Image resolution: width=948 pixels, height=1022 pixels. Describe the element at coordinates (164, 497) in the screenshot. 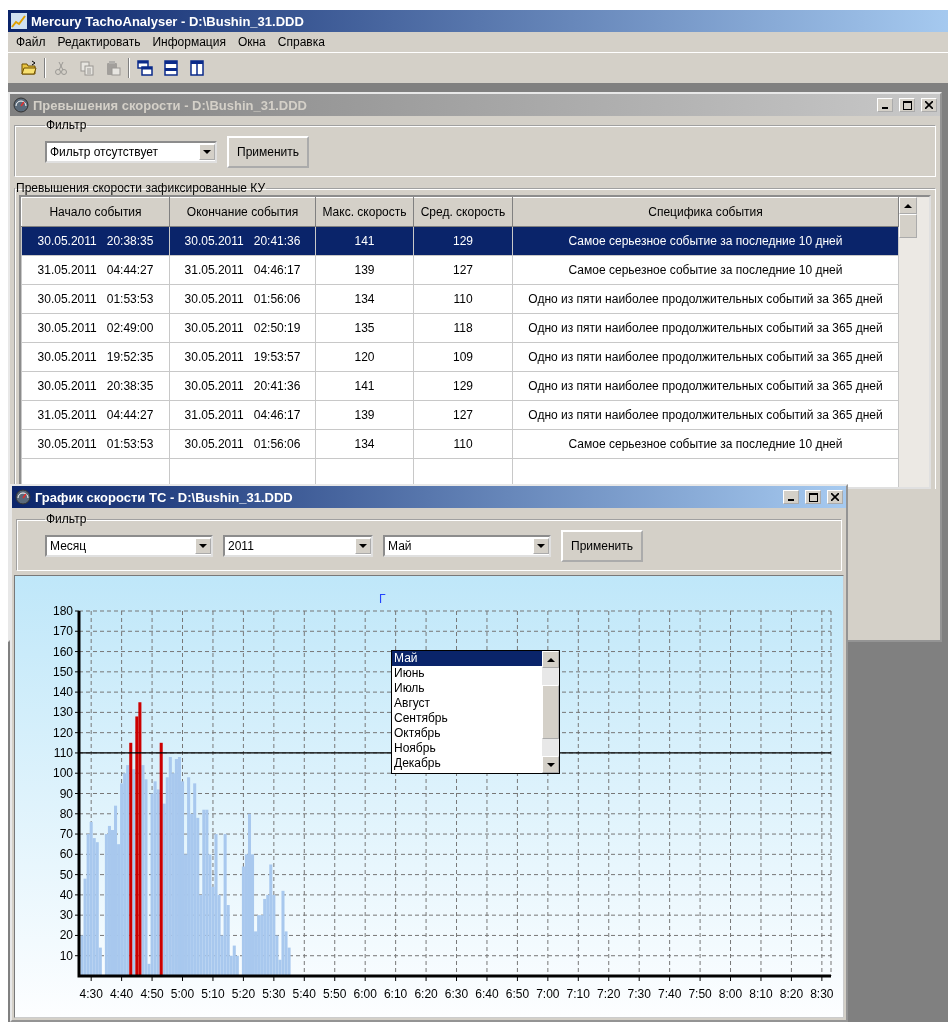

I see `window-title: График скорости ТС - D:\Bushin_31.DDD` at that location.